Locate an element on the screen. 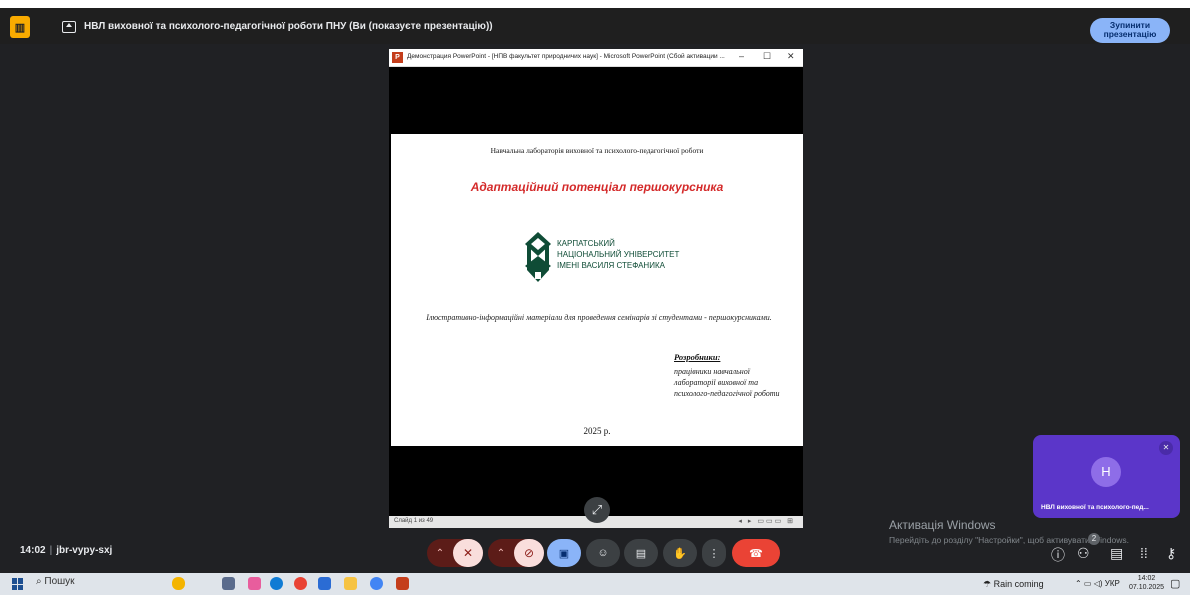  edge-icon is located at coordinates (276, 583).